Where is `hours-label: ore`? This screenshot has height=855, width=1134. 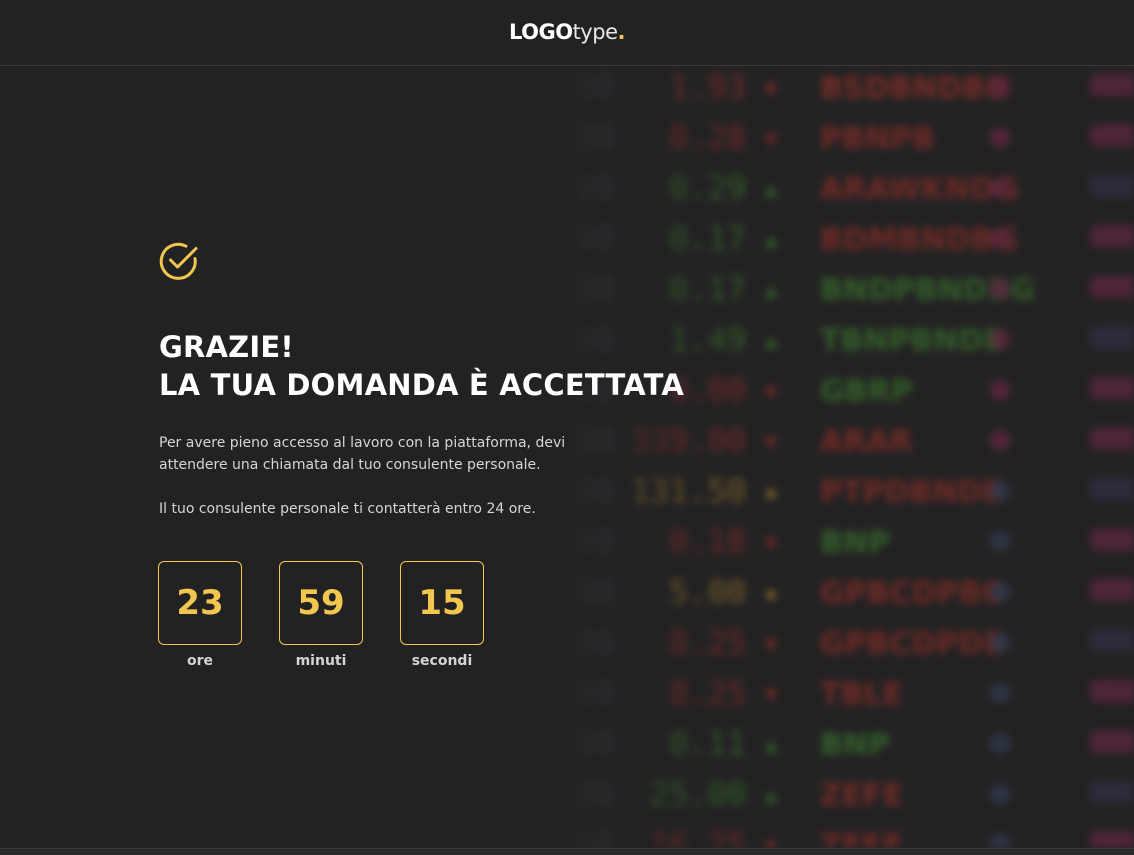
hours-label: ore is located at coordinates (200, 661).